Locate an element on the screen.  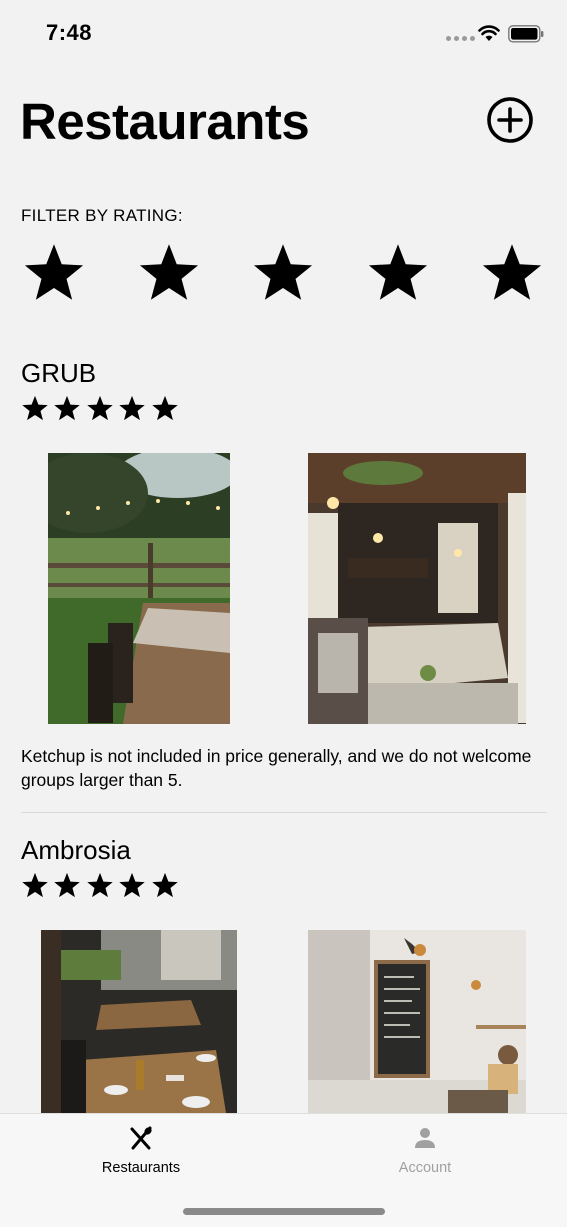
filter-label: FILTER BY RATING: is located at coordinates (102, 215).